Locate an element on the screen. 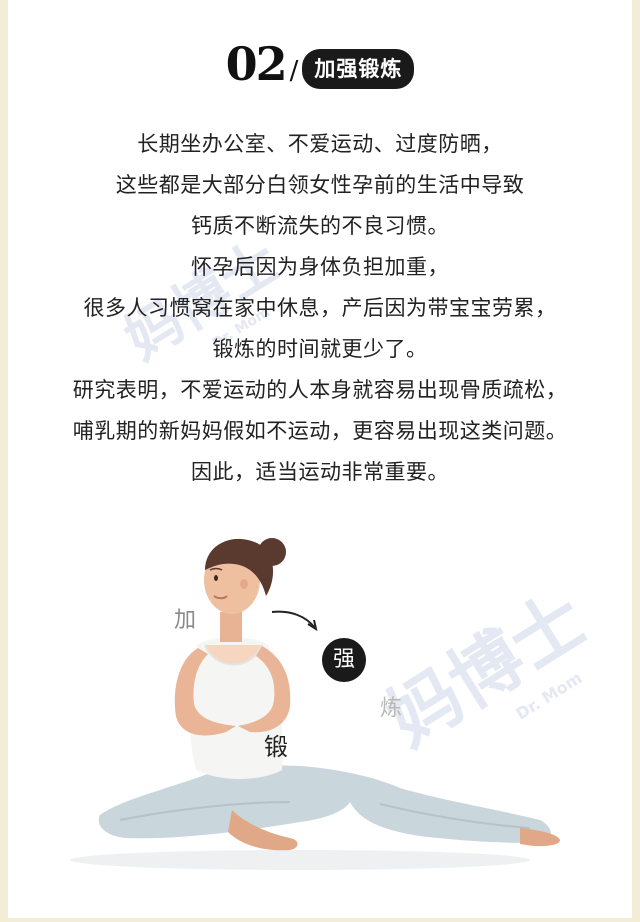 This screenshot has height=922, width=640. label-duan: 锻 is located at coordinates (276, 747).